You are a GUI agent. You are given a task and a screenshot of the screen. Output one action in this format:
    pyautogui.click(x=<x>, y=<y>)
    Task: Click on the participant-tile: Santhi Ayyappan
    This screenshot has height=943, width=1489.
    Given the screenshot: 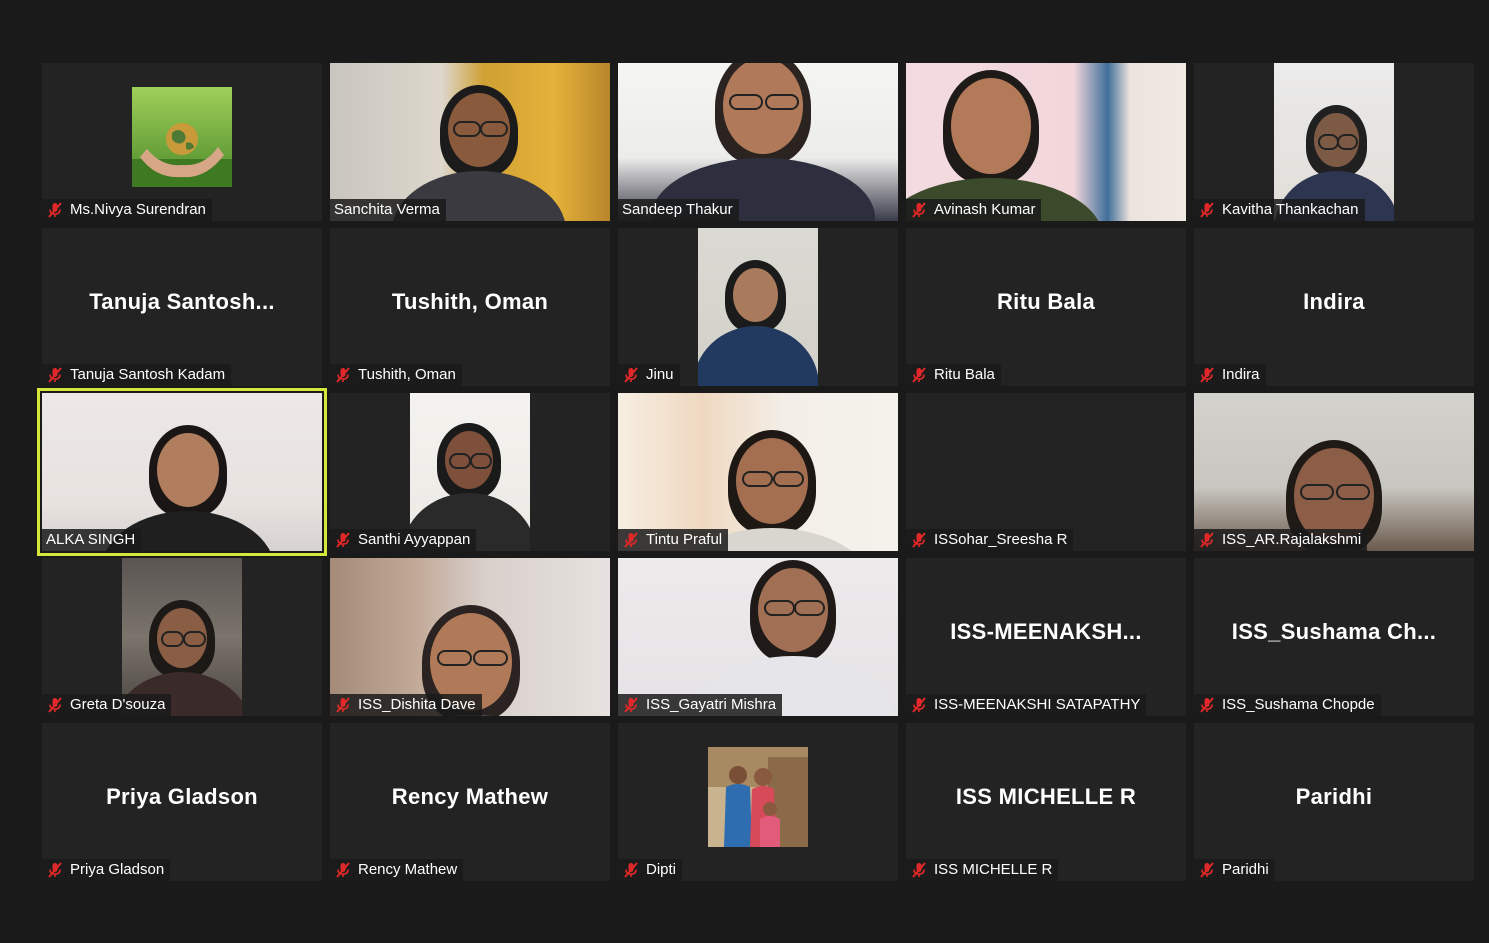 What is the action you would take?
    pyautogui.click(x=470, y=472)
    